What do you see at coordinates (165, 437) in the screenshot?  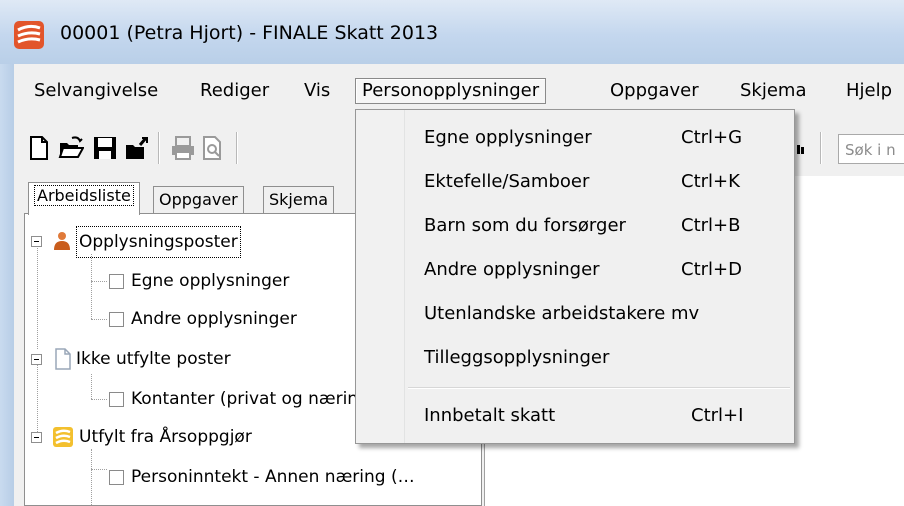 I see `tree-label: Utfylt fra Årsoppgjør` at bounding box center [165, 437].